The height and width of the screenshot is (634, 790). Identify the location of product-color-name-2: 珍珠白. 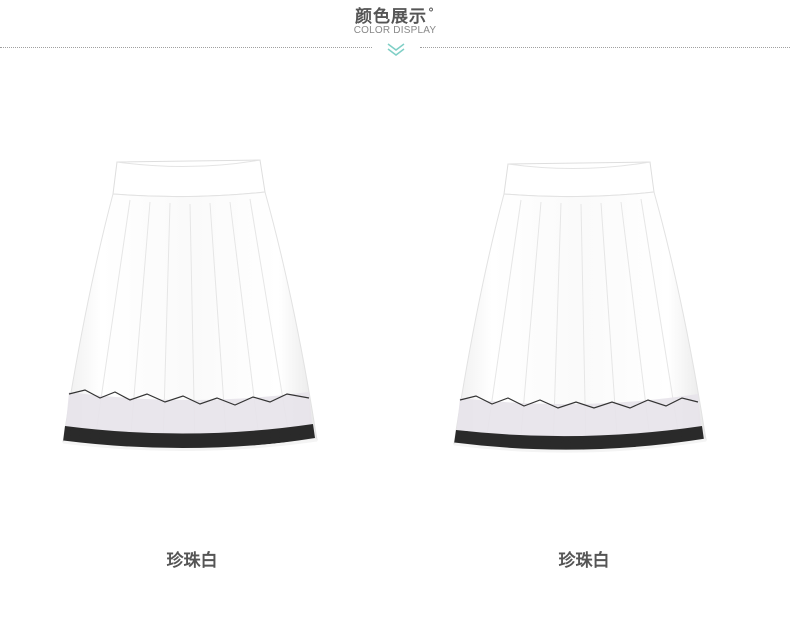
(584, 561).